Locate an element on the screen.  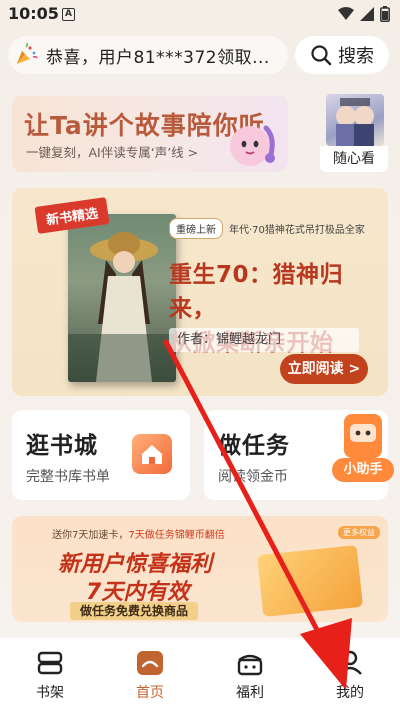
party-popper-icon is located at coordinates (27, 53).